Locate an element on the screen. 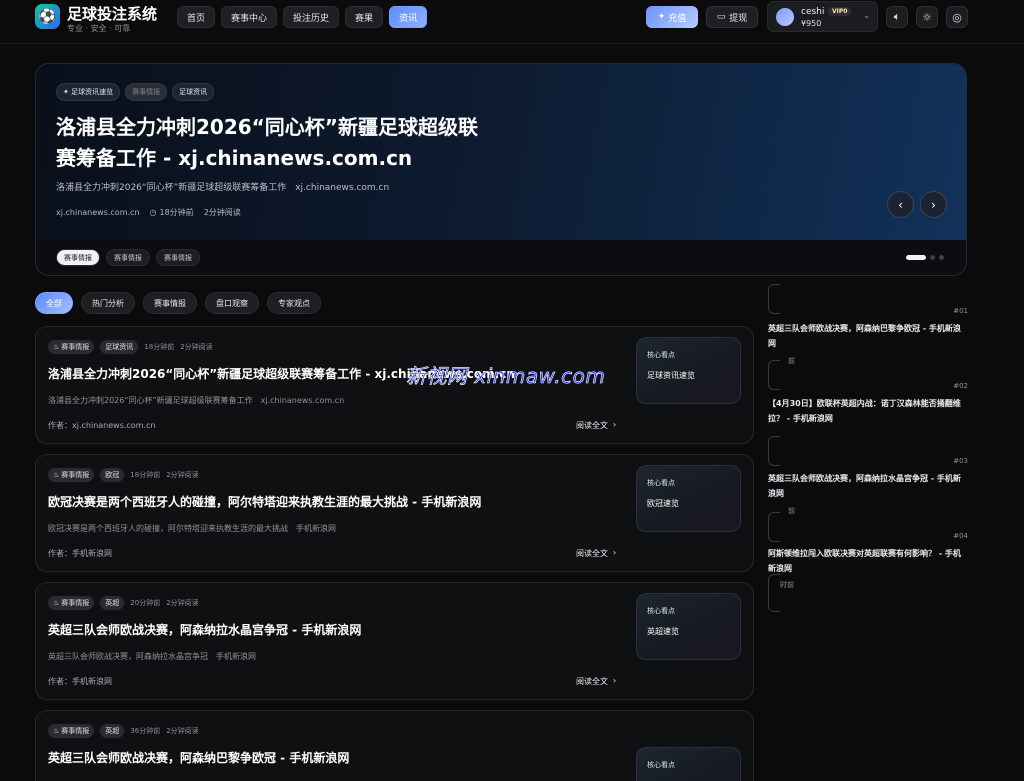 The width and height of the screenshot is (1024, 781). nav-bet-history: 投注历史 is located at coordinates (311, 17).